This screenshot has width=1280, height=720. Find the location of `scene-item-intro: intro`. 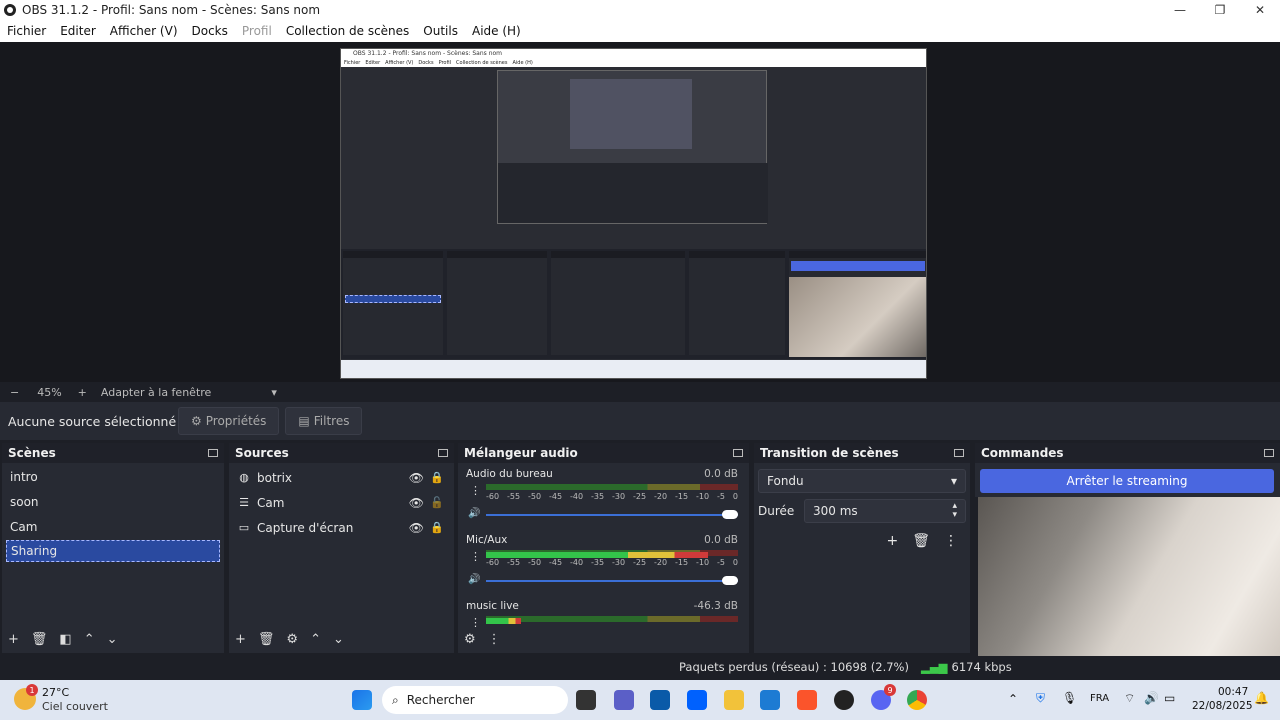

scene-item-intro: intro is located at coordinates (113, 477).